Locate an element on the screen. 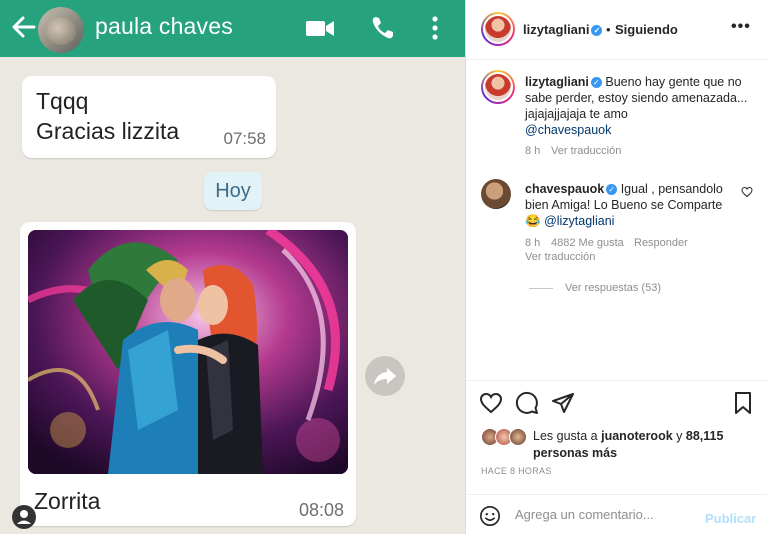  caption-avatar is located at coordinates (498, 87).